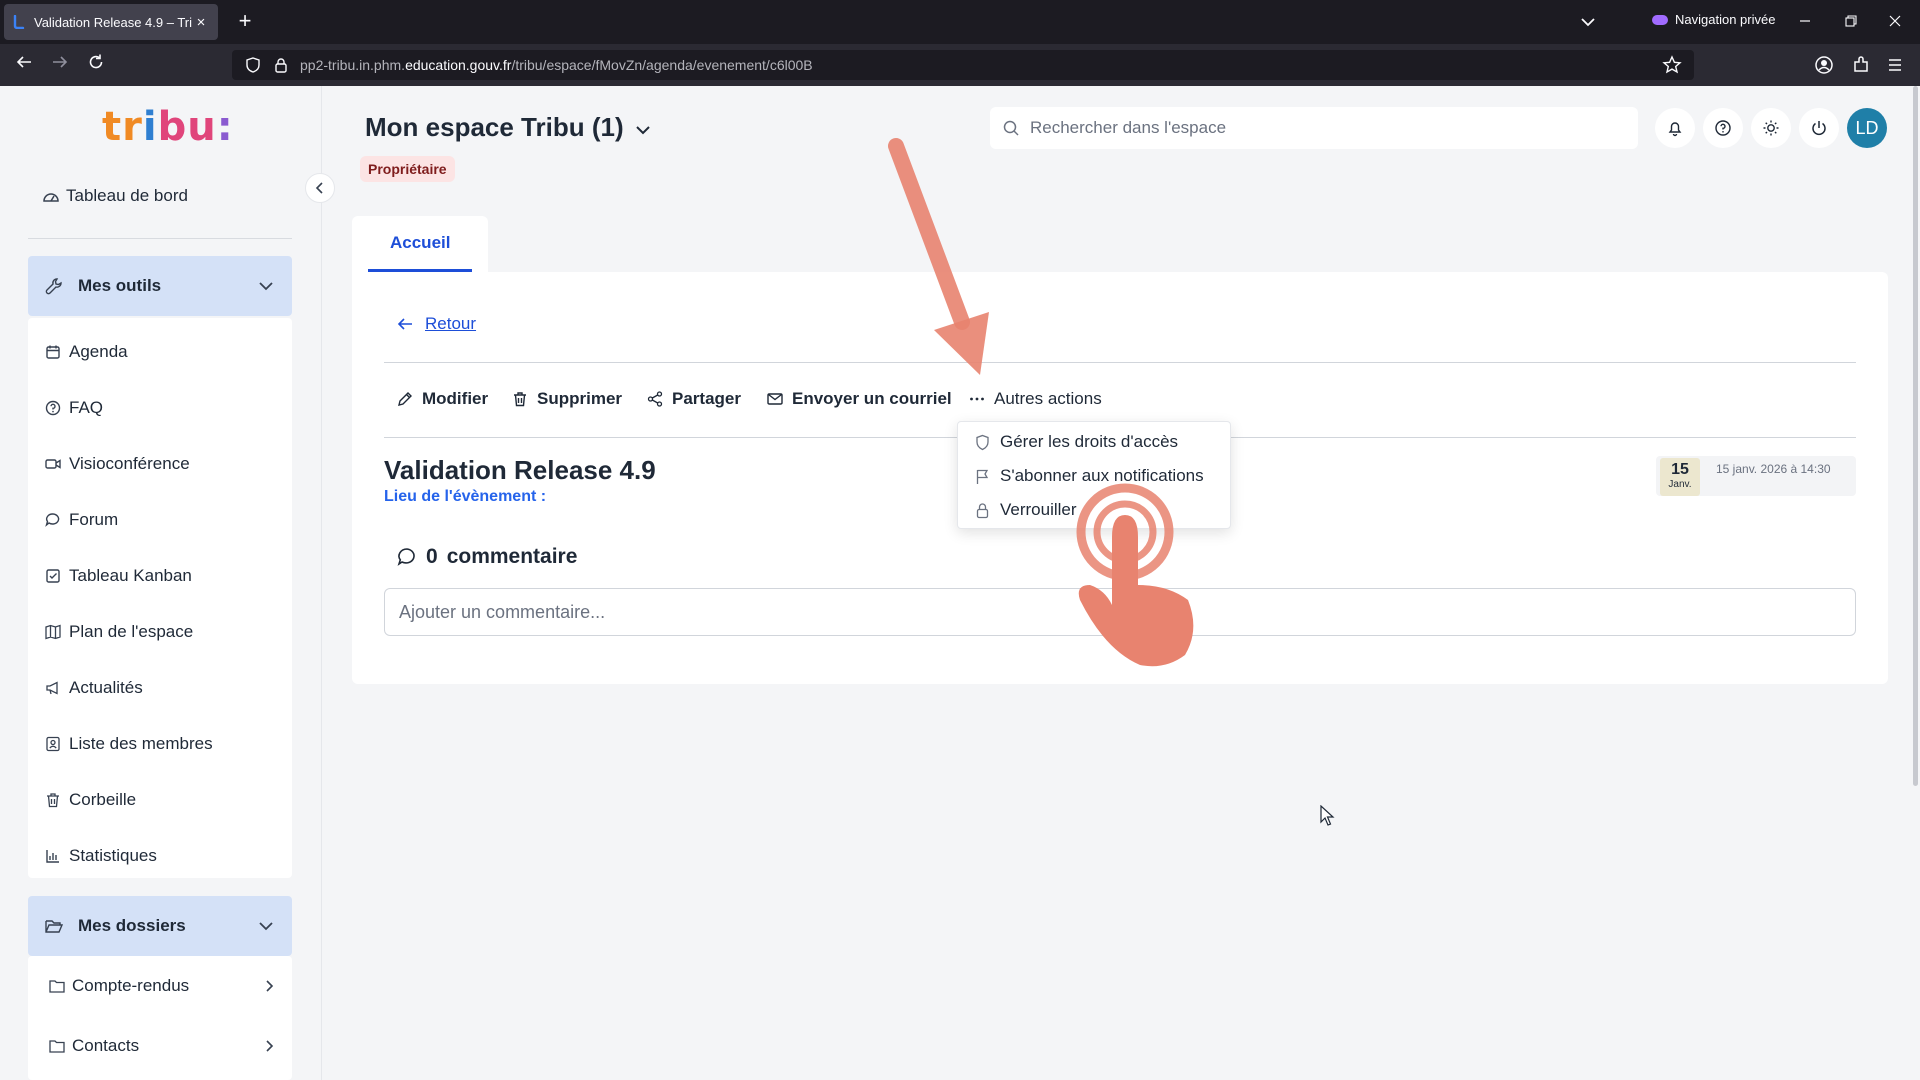 The image size is (1920, 1080). Describe the element at coordinates (96, 65) in the screenshot. I see `reload-icon` at that location.